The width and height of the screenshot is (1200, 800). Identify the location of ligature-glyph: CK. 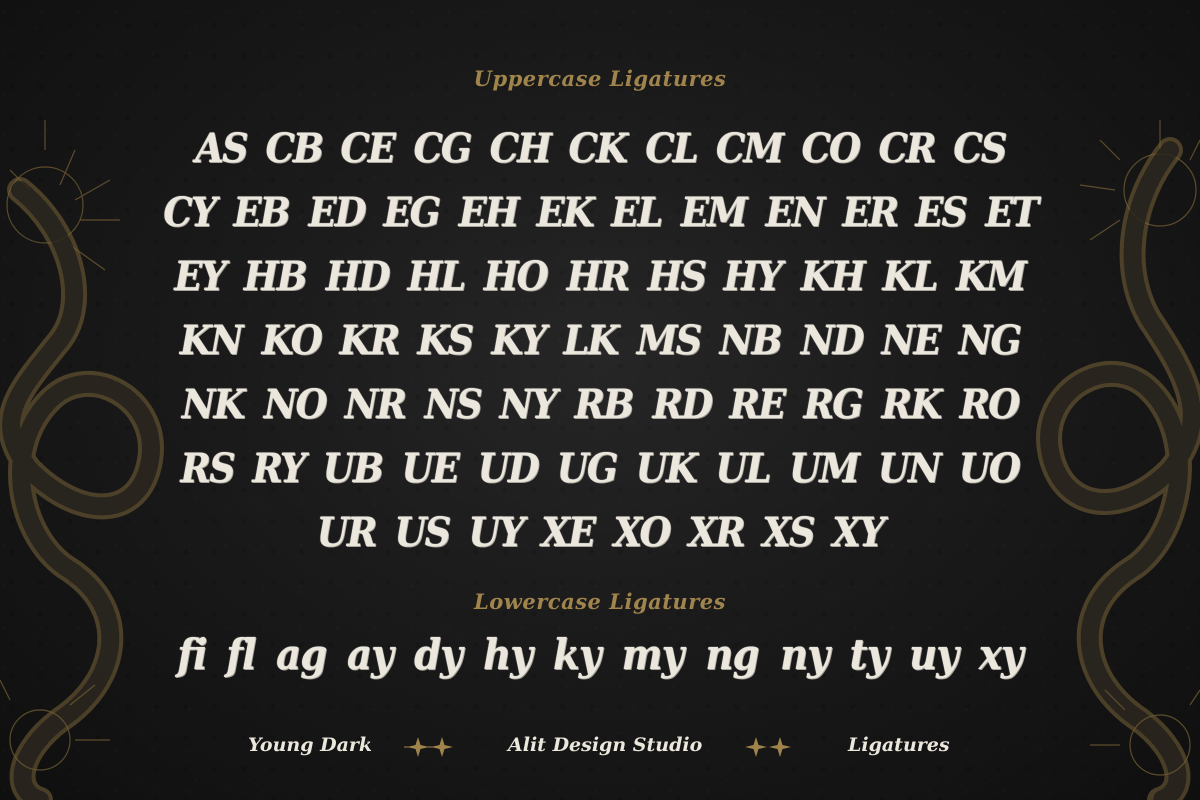
(598, 148).